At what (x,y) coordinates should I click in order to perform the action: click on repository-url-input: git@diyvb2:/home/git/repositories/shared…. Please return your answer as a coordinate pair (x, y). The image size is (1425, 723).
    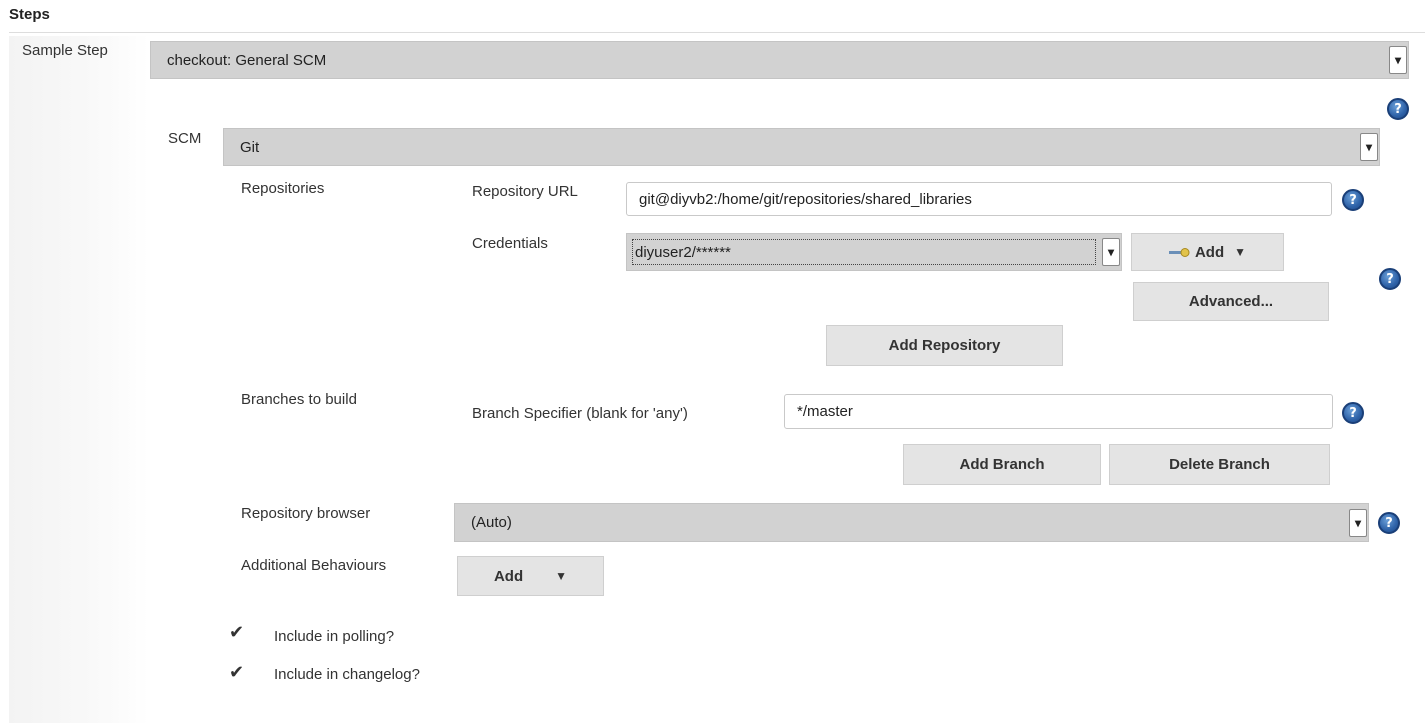
    Looking at the image, I should click on (979, 199).